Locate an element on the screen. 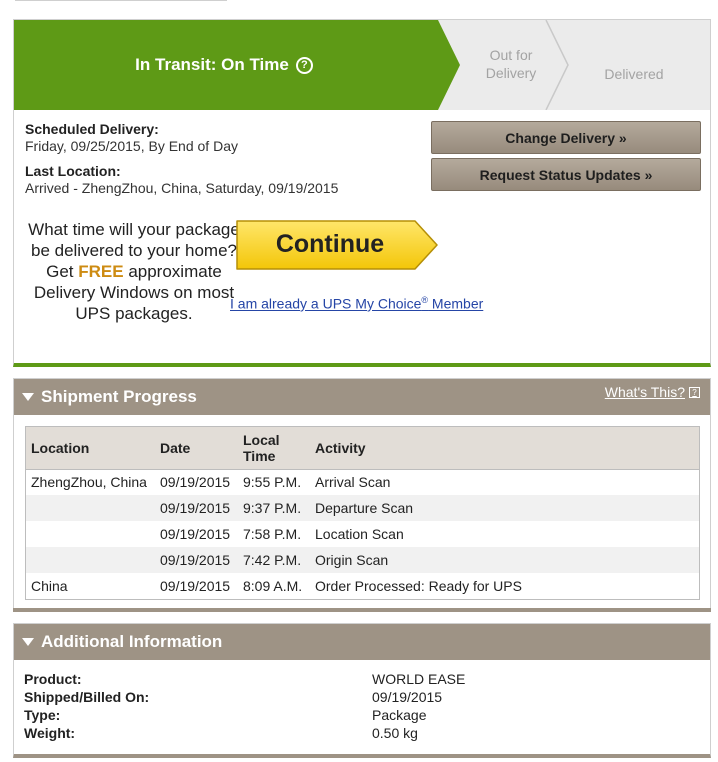 This screenshot has height=762, width=718. info-label: Shipped/Billed On: is located at coordinates (87, 697).